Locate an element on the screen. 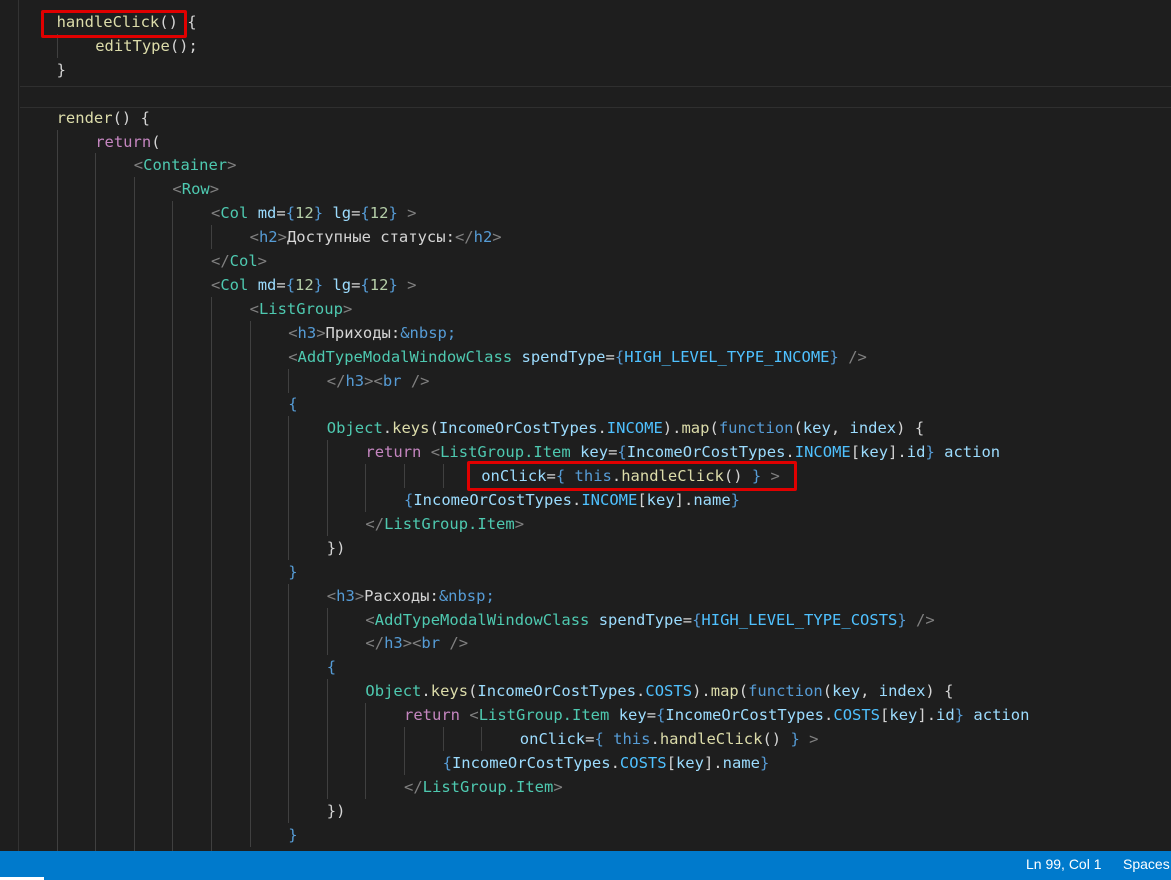  code-token: key is located at coordinates (874, 452).